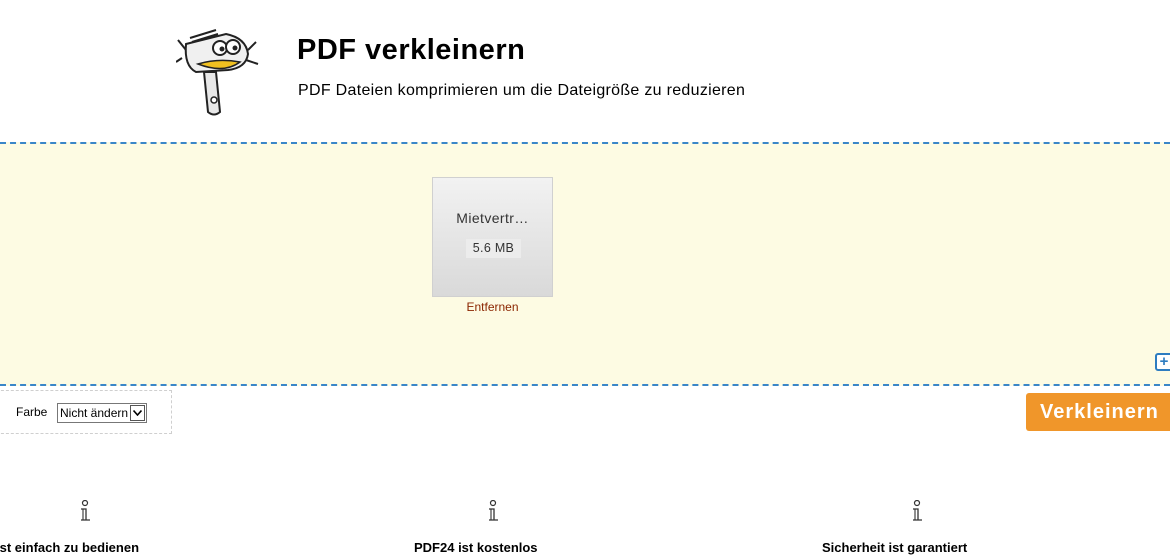 This screenshot has width=1170, height=555. I want to click on color-select-value: Nicht ändern, so click(94, 413).